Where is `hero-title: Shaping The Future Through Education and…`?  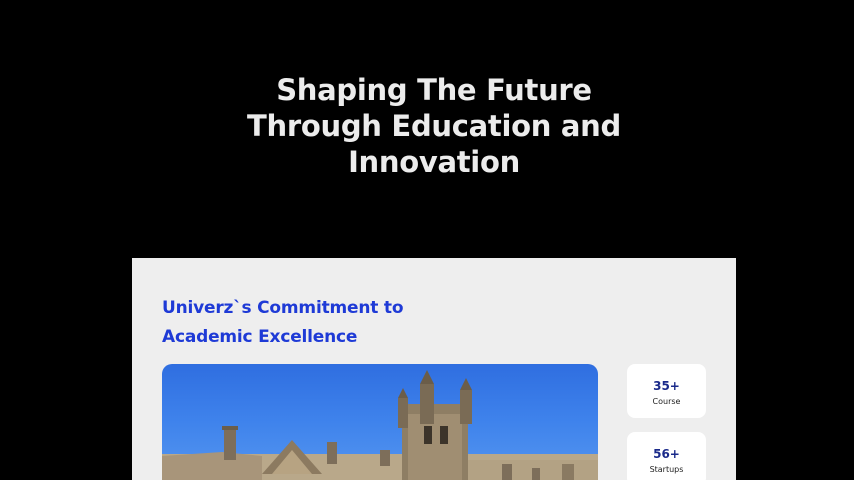 hero-title: Shaping The Future Through Education and… is located at coordinates (434, 126).